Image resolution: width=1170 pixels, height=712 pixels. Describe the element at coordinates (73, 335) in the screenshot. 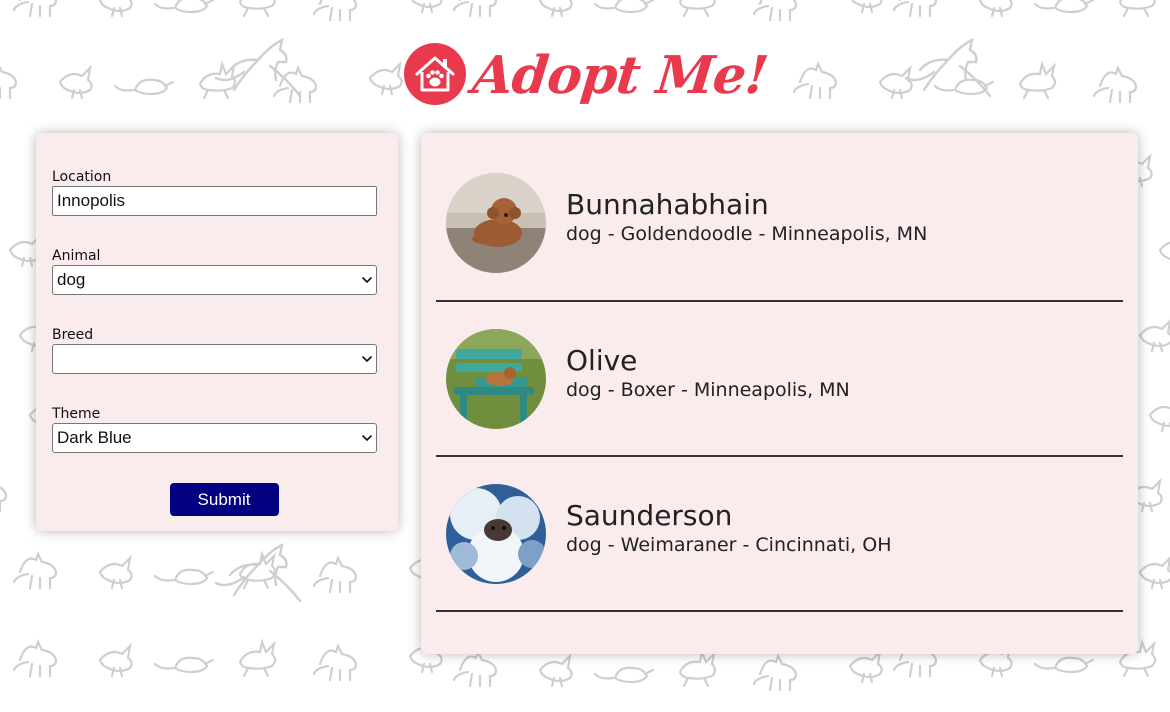

I see `breed-label: Breed` at that location.